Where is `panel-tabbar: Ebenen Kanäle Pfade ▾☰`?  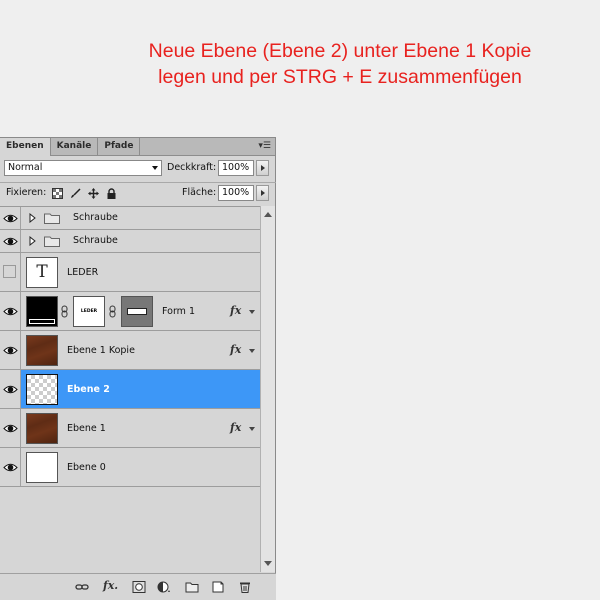
panel-tabbar: Ebenen Kanäle Pfade ▾☰ is located at coordinates (137, 147).